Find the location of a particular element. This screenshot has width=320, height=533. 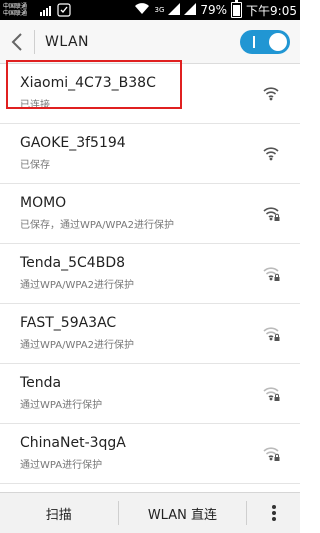

wlan-toggle is located at coordinates (265, 41).